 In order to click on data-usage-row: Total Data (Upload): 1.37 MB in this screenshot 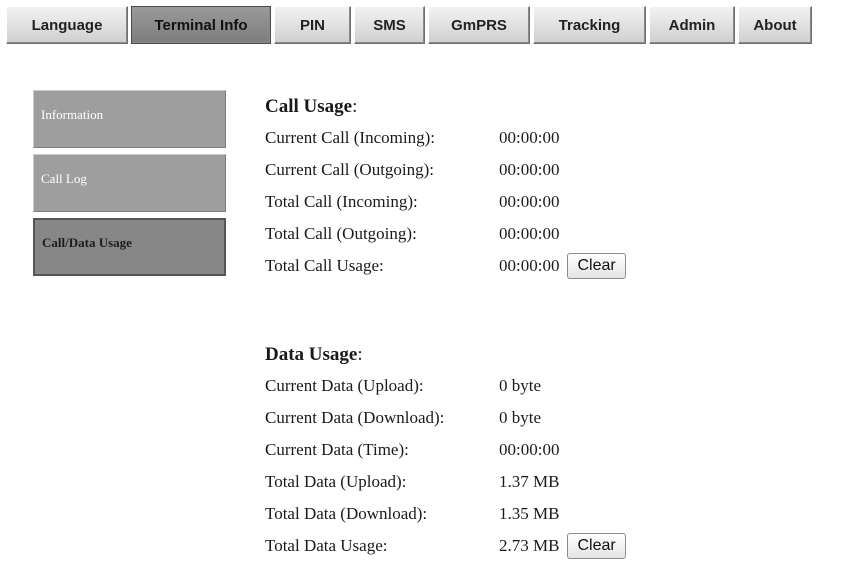, I will do `click(445, 482)`.